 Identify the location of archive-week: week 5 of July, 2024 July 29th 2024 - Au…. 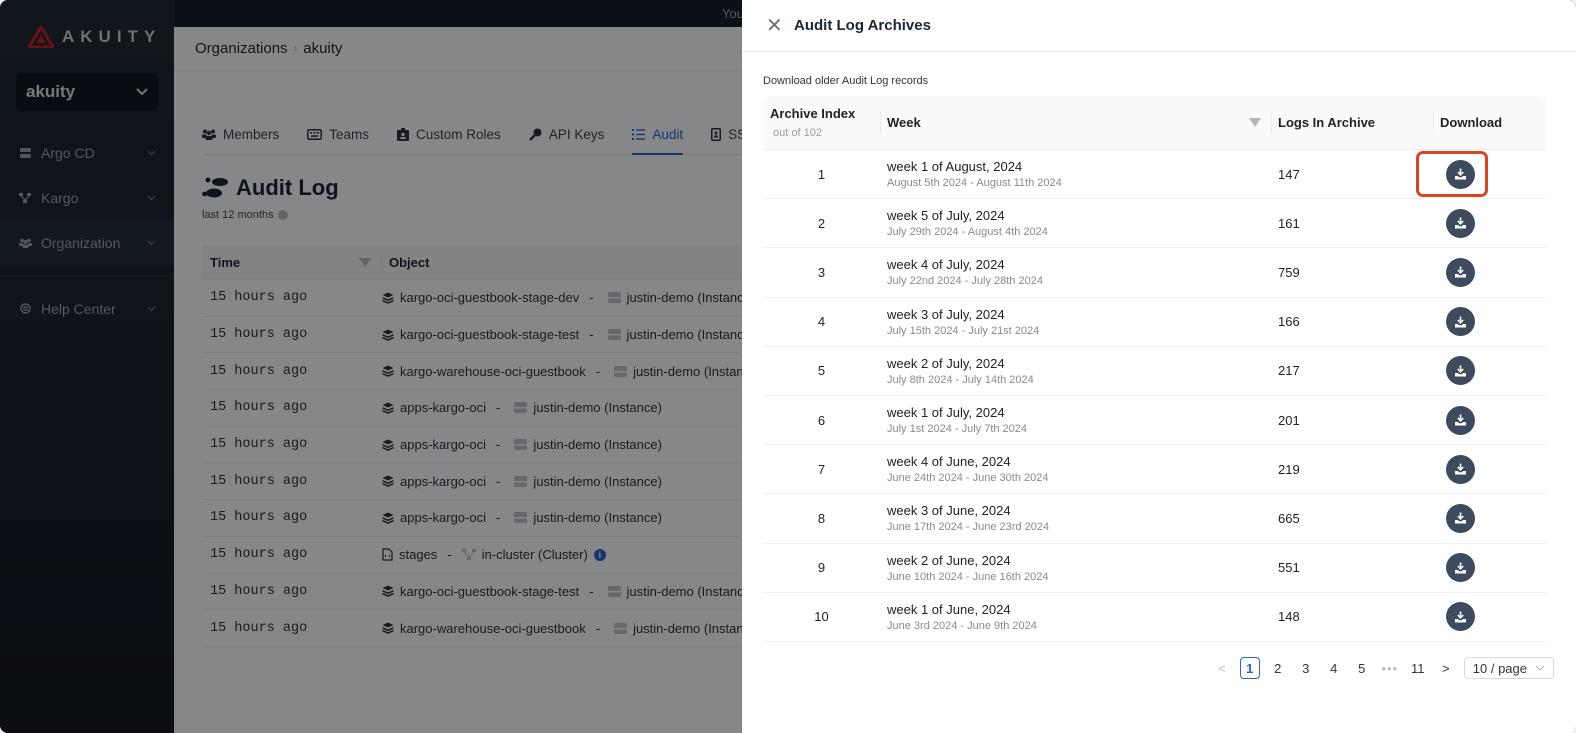
(1075, 223).